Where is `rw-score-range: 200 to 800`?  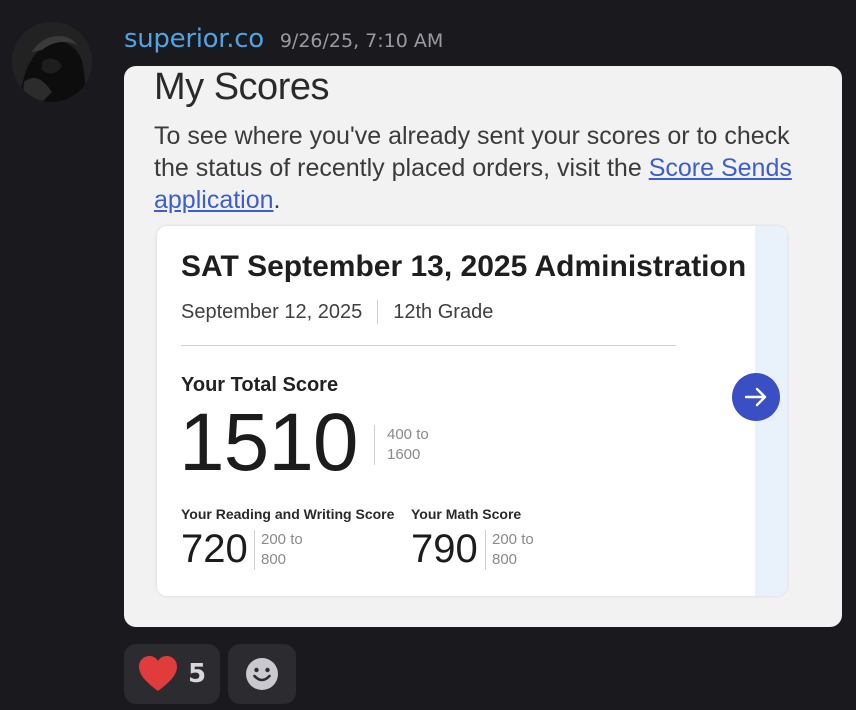 rw-score-range: 200 to 800 is located at coordinates (278, 550).